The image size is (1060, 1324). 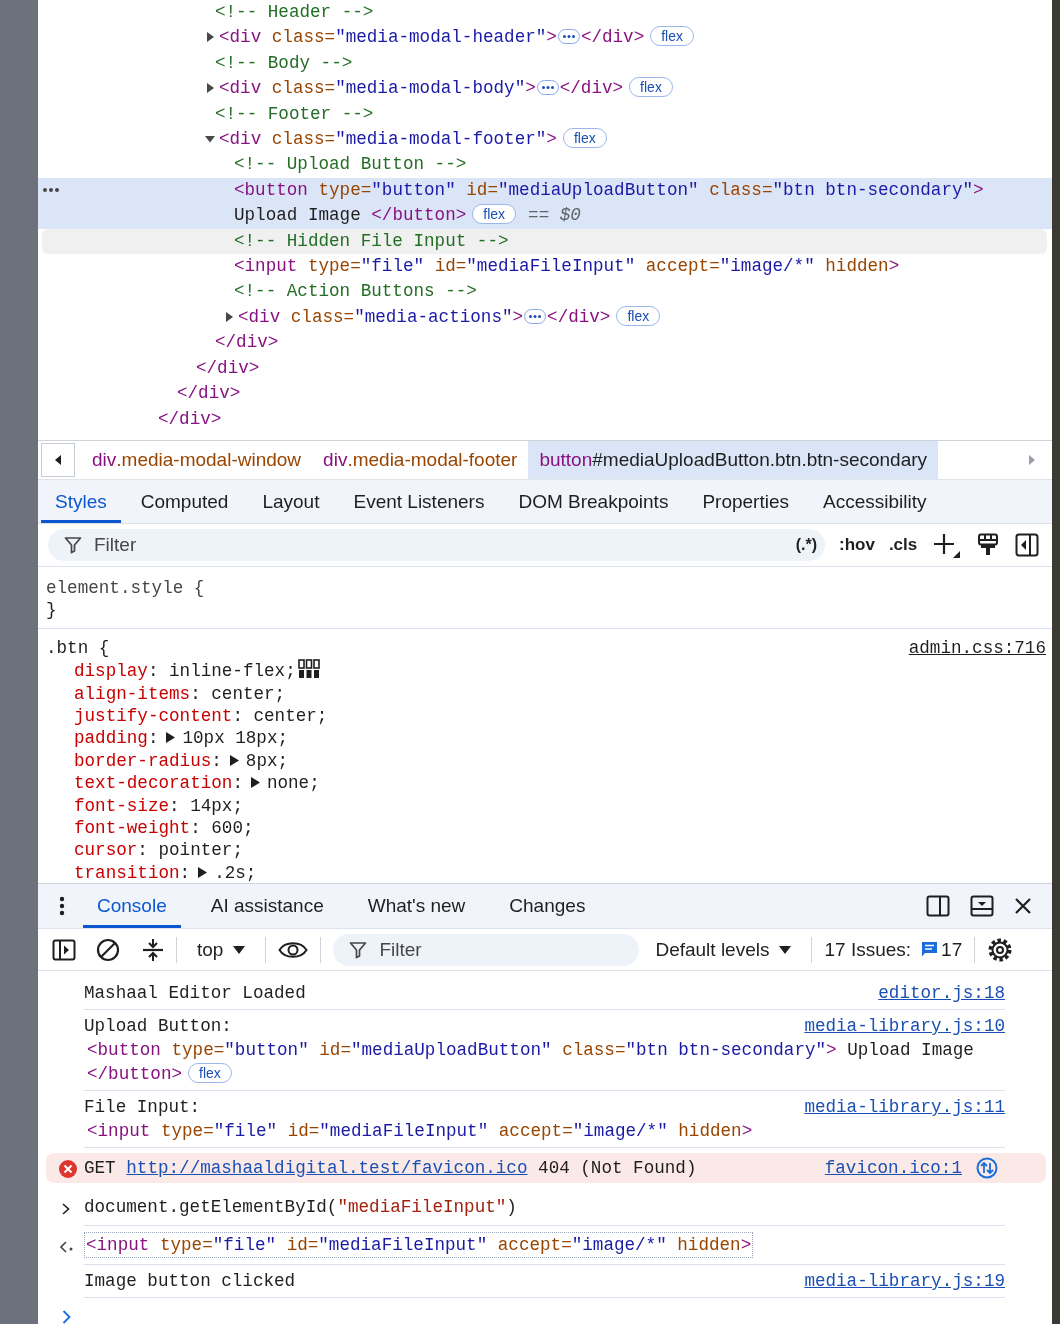 What do you see at coordinates (190, 1281) in the screenshot?
I see `log-message: Image button clicked` at bounding box center [190, 1281].